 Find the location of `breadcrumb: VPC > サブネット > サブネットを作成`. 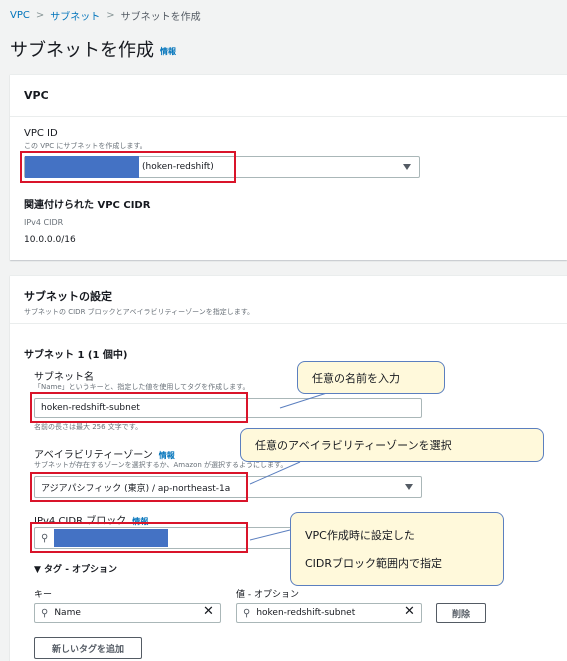

breadcrumb: VPC > サブネット > サブネットを作成 is located at coordinates (105, 15).